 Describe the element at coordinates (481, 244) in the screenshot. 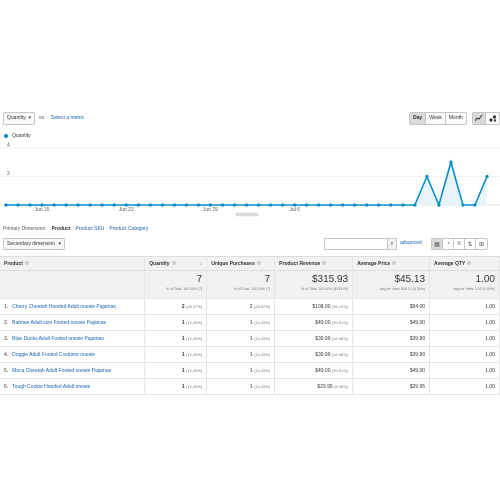

I see `pivot-view-icon: ⊞` at that location.